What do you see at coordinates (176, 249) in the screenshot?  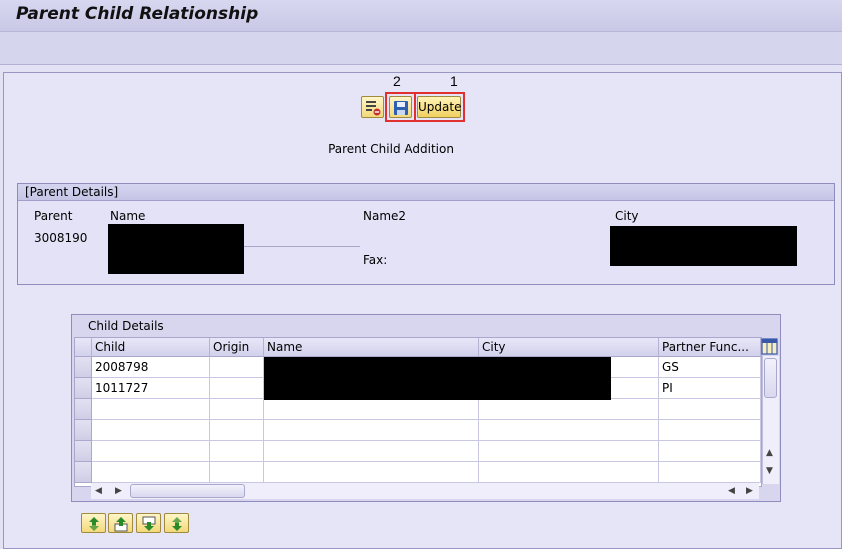 I see `name-redacted` at bounding box center [176, 249].